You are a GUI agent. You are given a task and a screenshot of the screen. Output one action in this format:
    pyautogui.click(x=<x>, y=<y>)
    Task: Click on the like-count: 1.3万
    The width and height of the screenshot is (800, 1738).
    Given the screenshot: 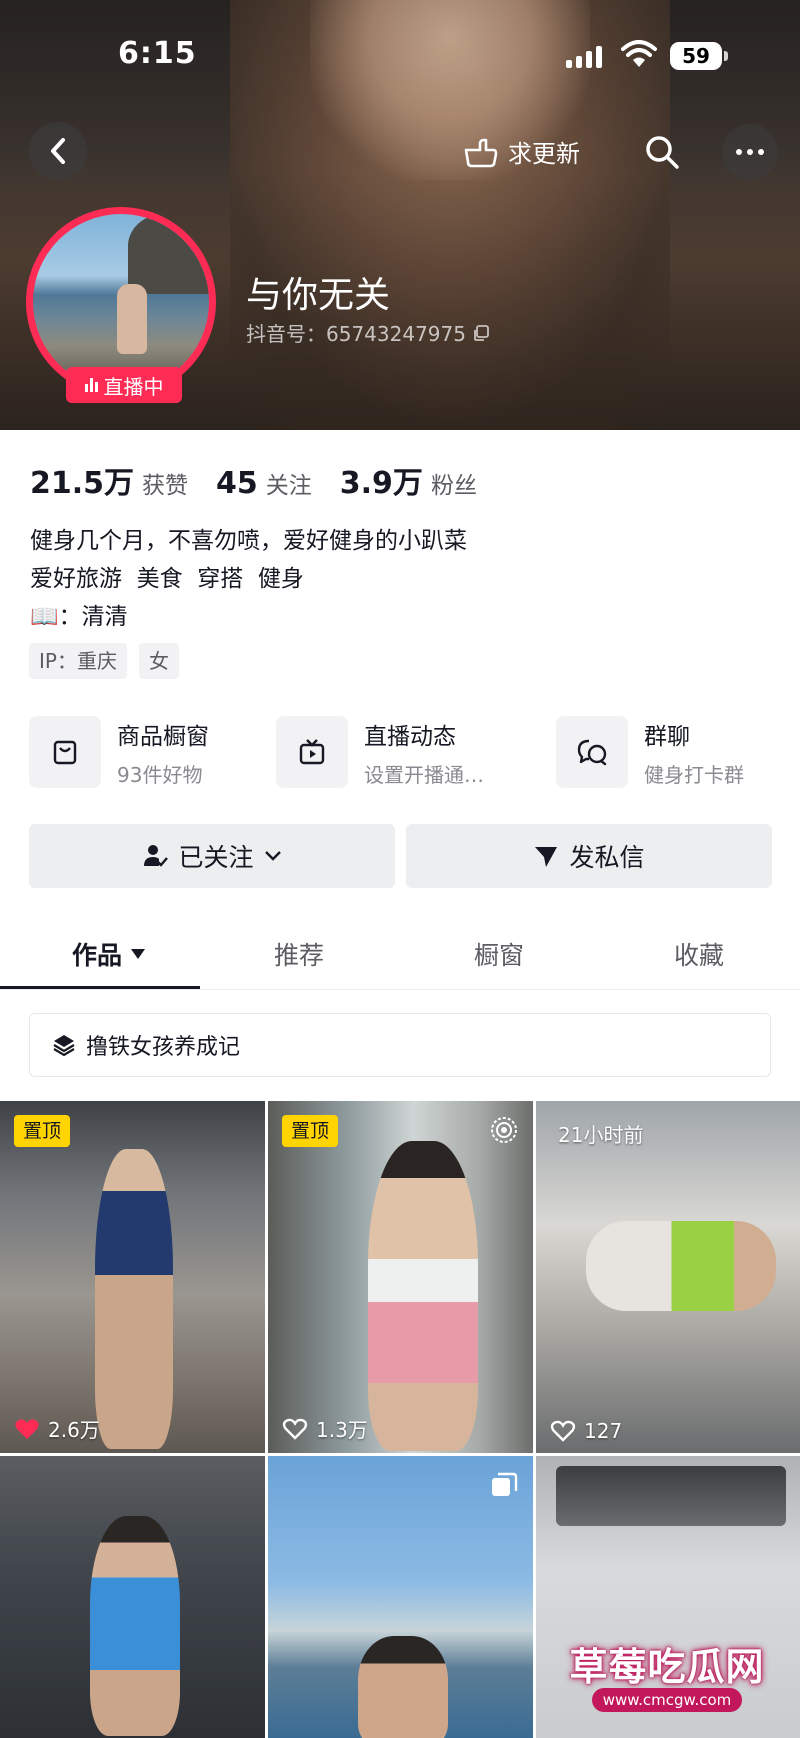 What is the action you would take?
    pyautogui.click(x=325, y=1428)
    